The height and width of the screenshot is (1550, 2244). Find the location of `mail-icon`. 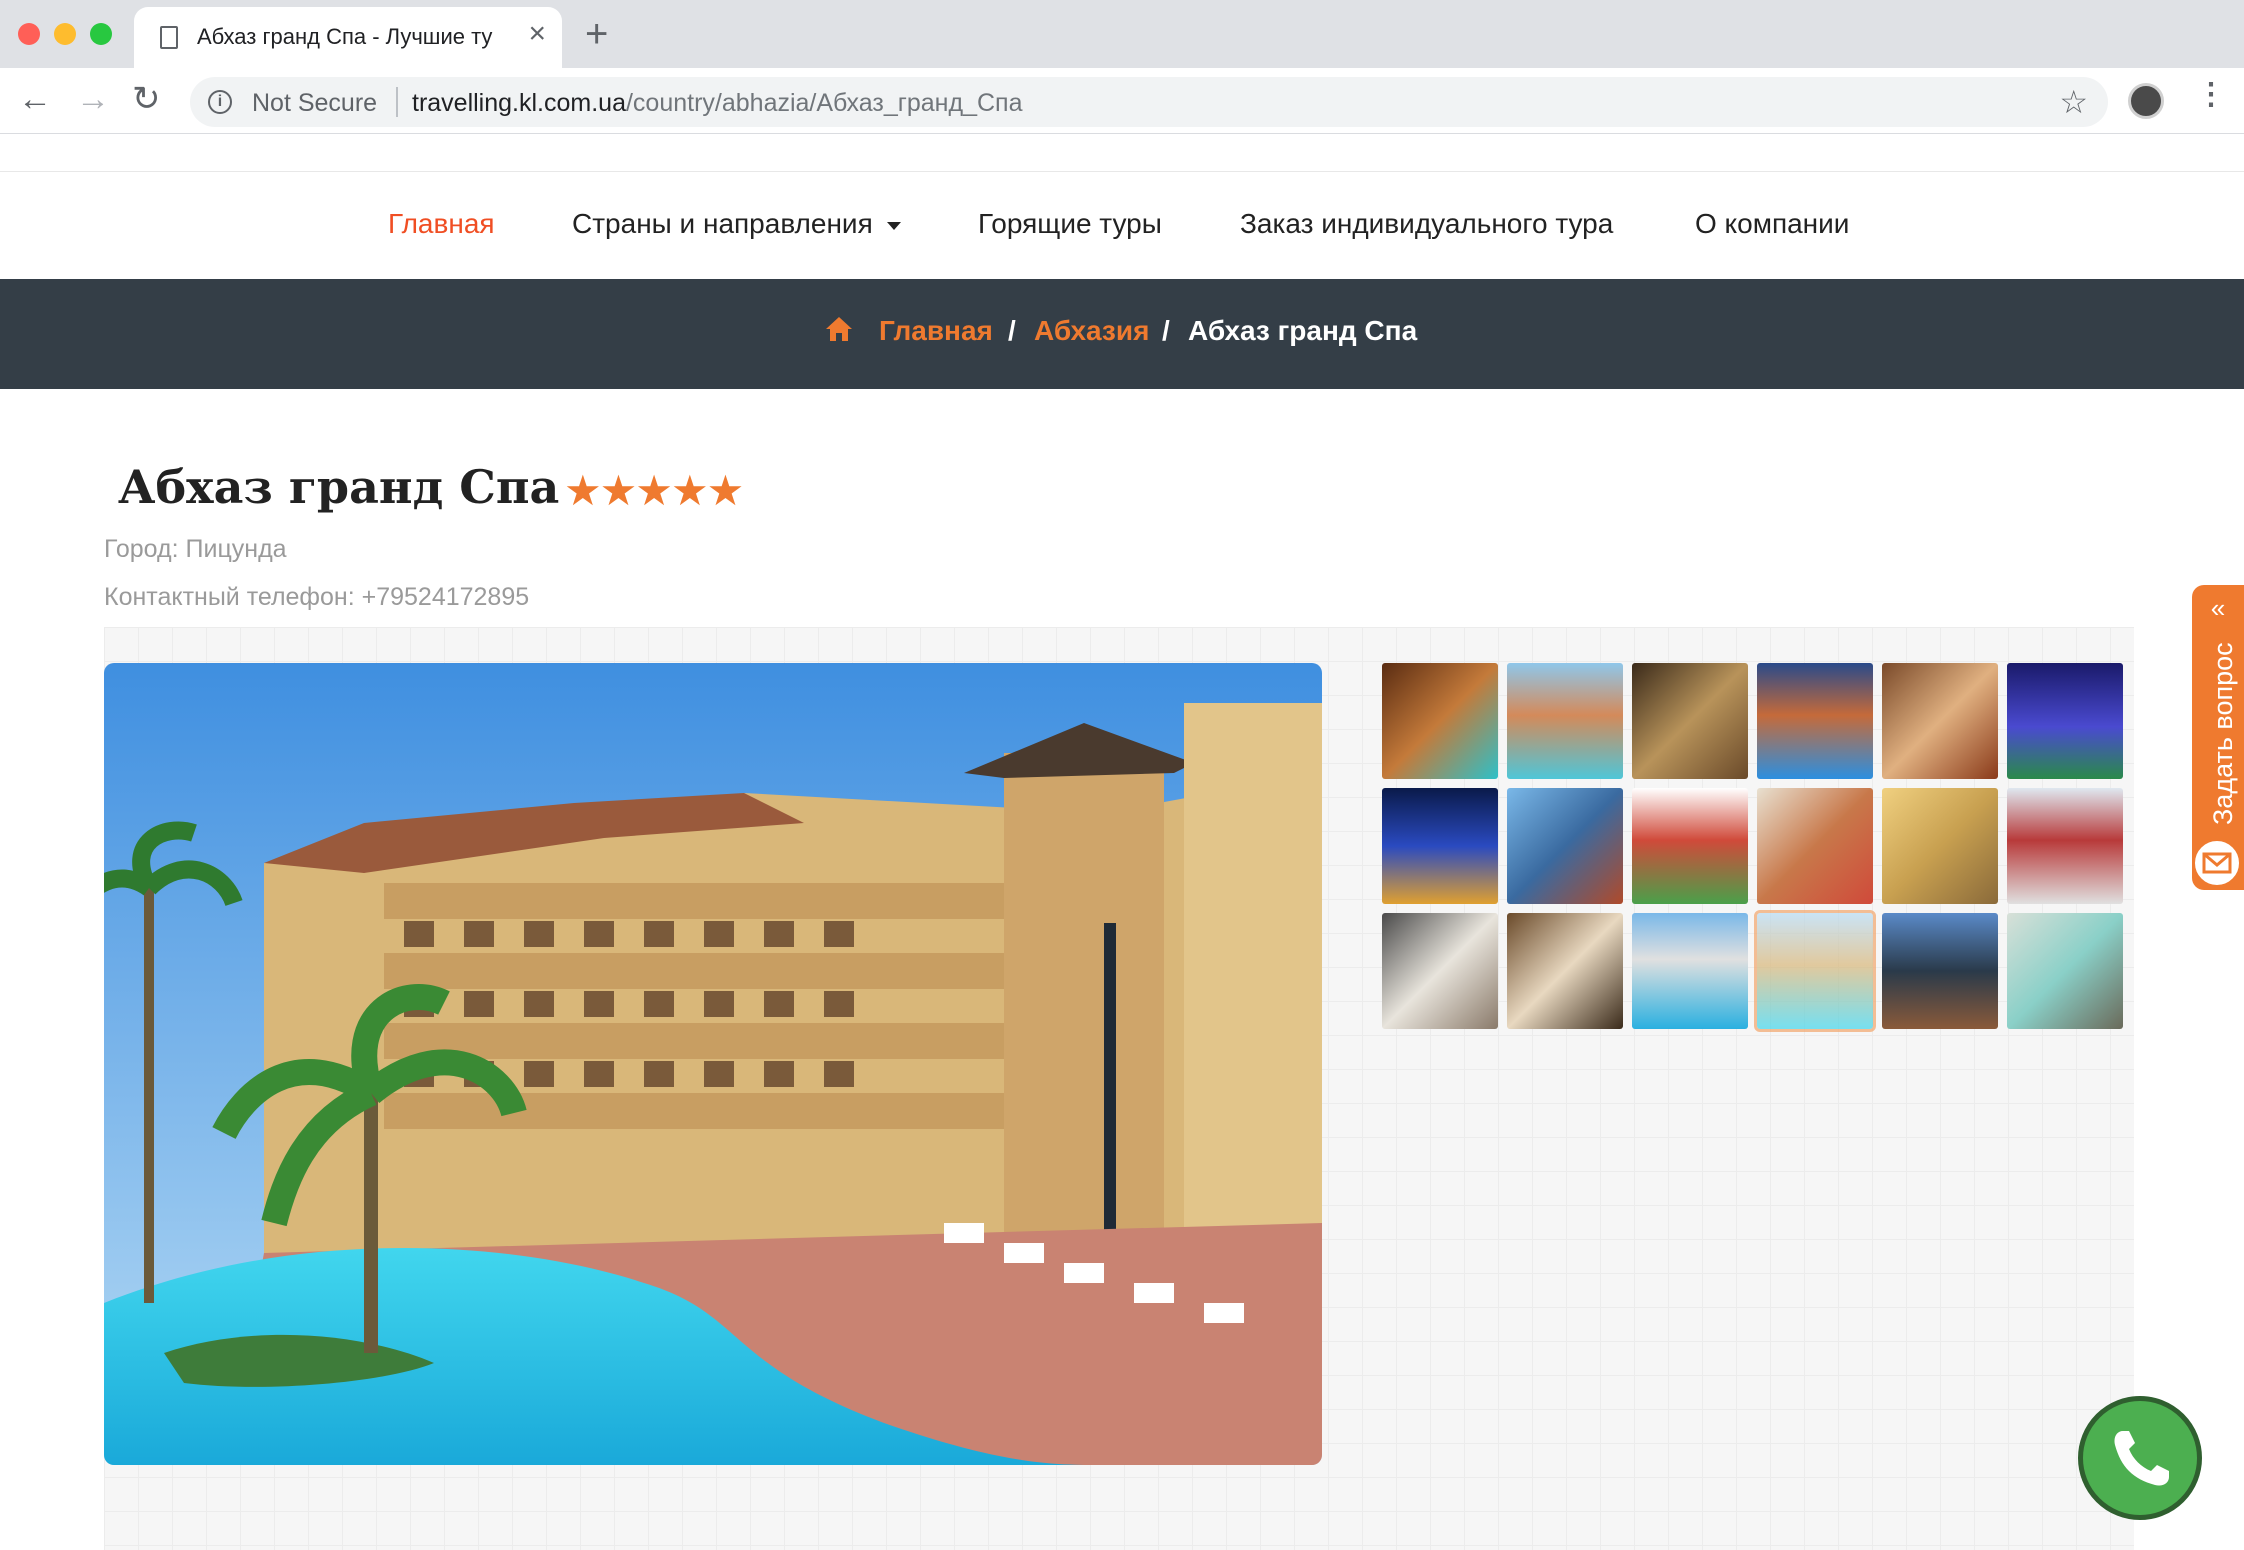

mail-icon is located at coordinates (2217, 863).